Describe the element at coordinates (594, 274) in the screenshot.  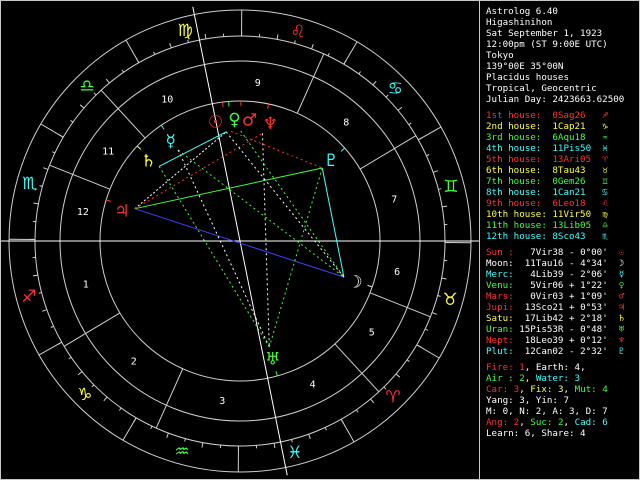
I see `planet-latitude: - 2°06'` at that location.